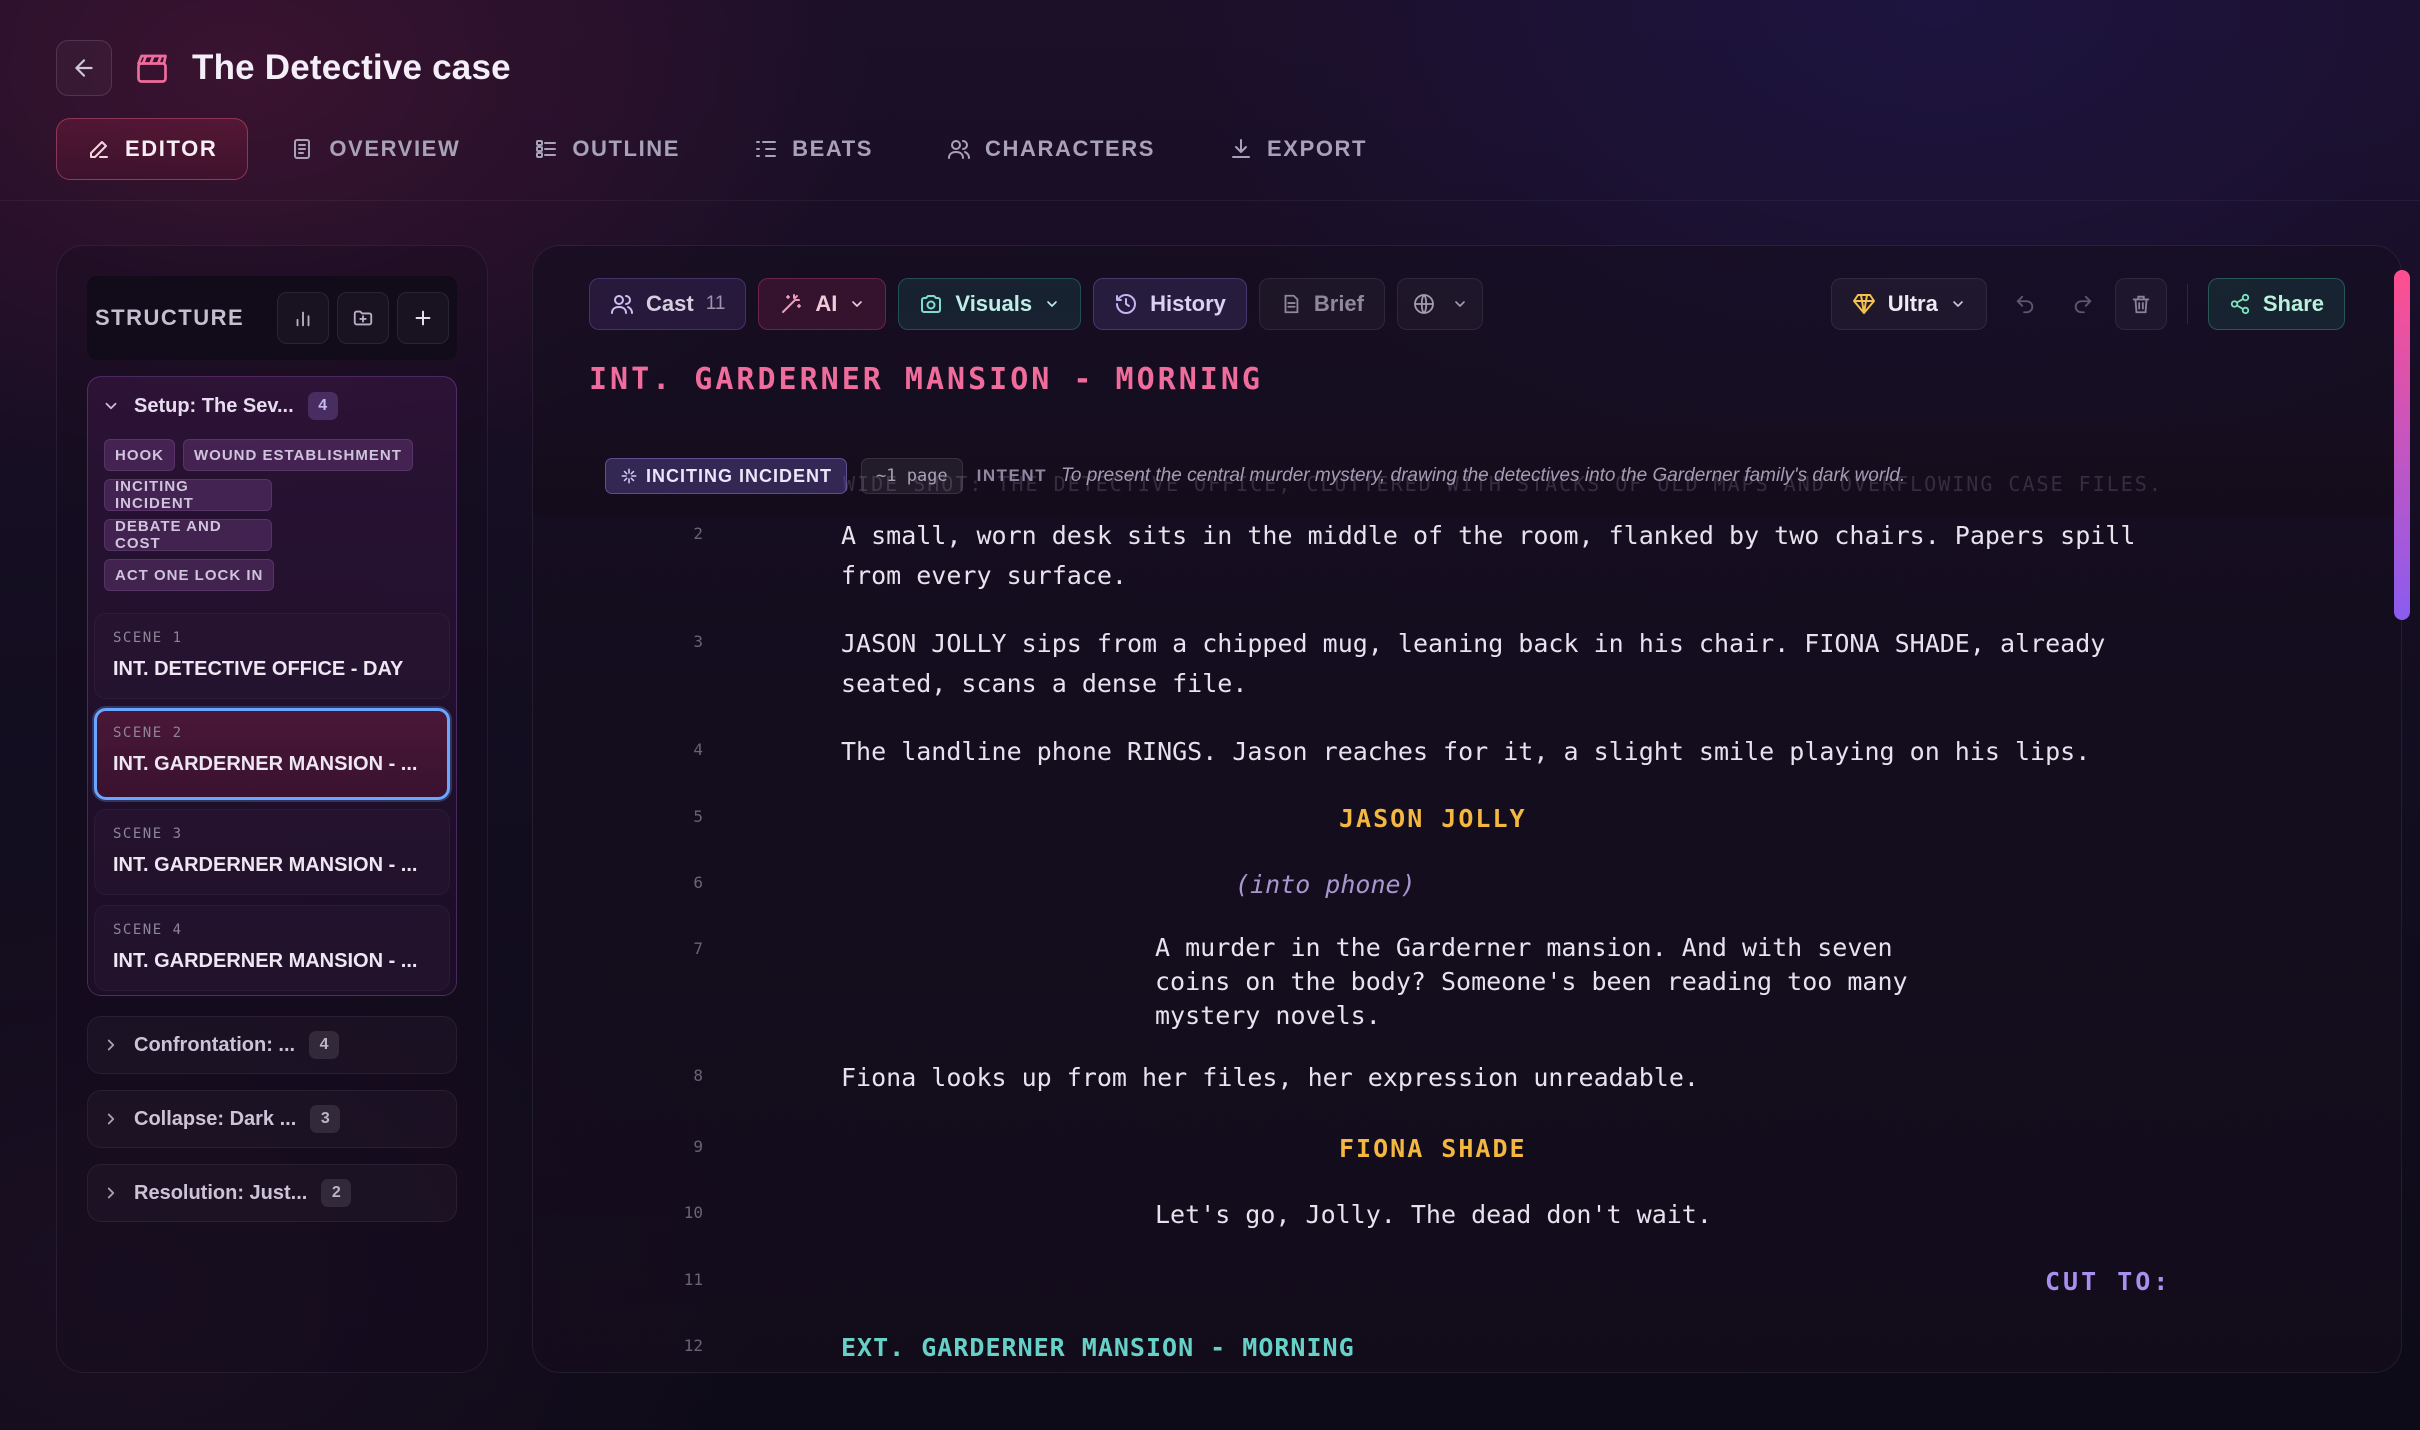 The width and height of the screenshot is (2420, 1430). Describe the element at coordinates (1291, 304) in the screenshot. I see `file-text-icon` at that location.